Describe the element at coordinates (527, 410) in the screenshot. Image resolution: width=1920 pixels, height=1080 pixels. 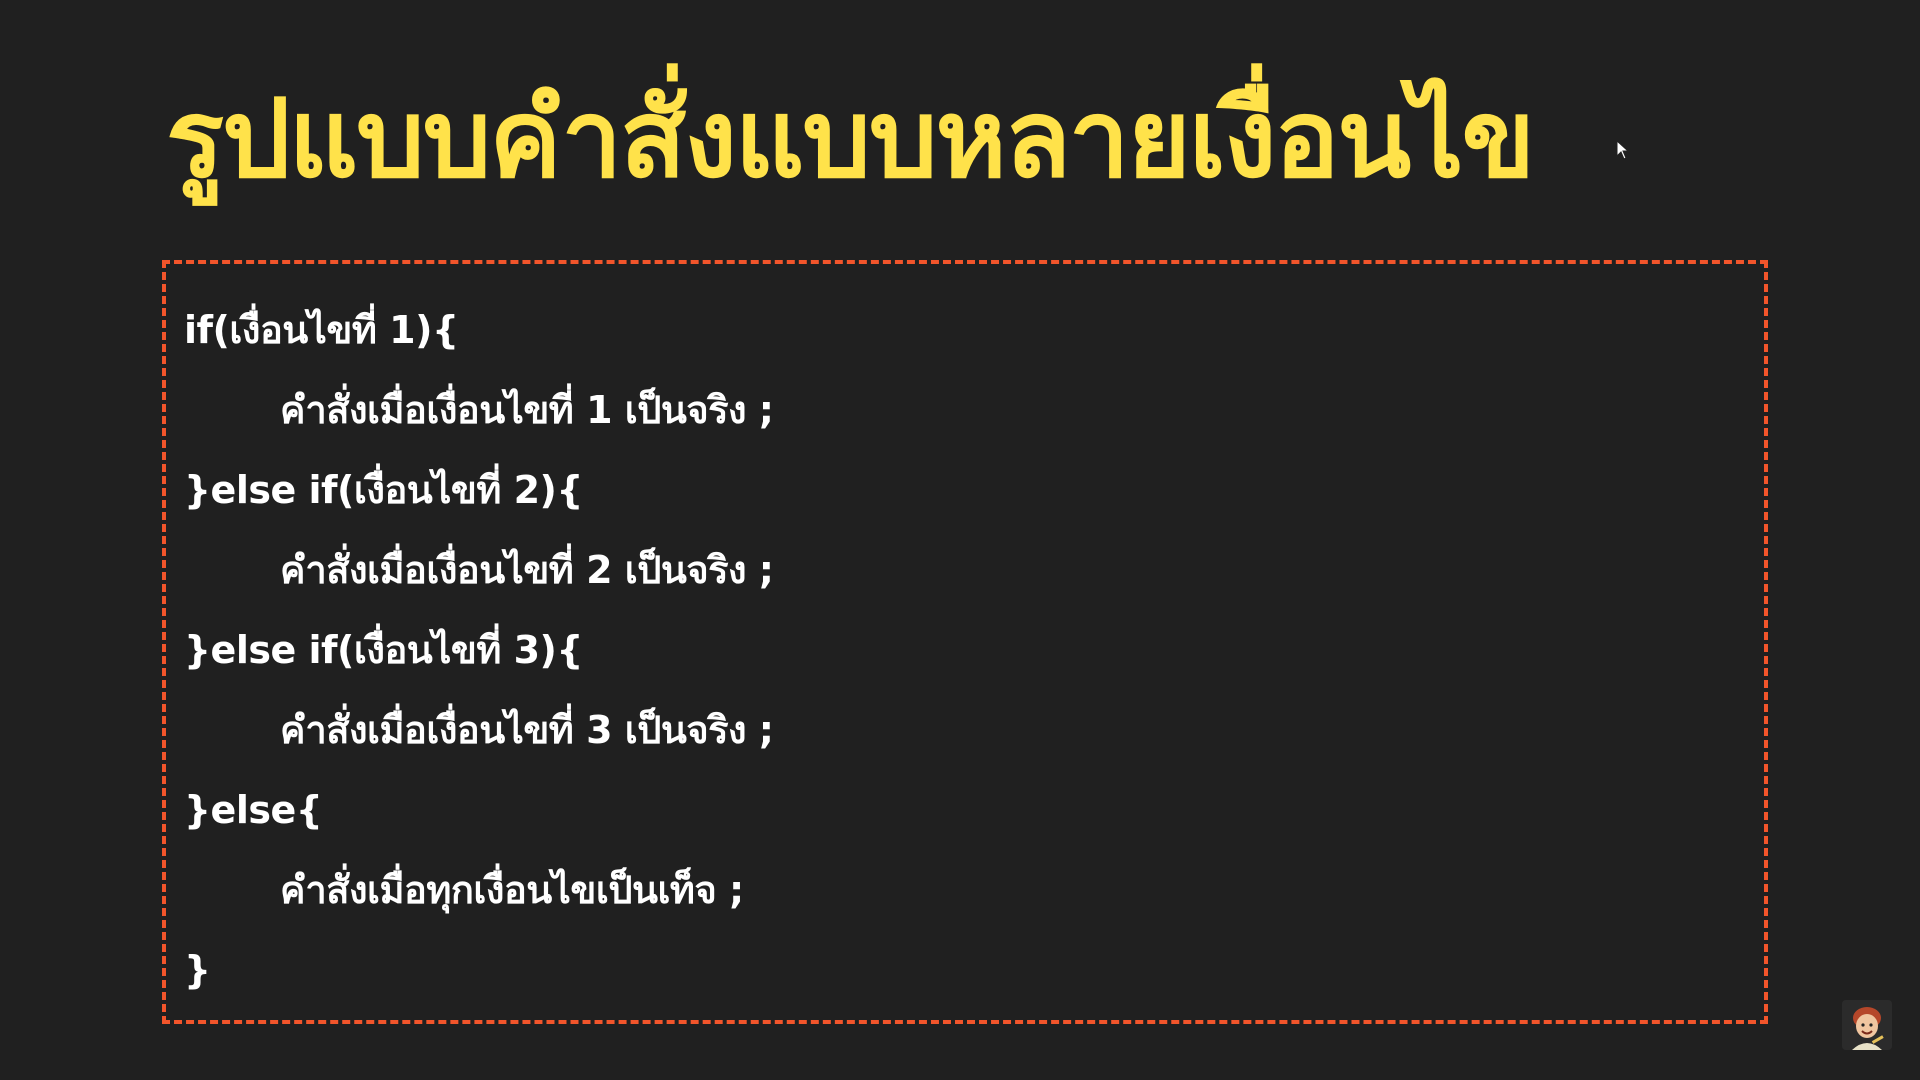
I see `code-line: คำสั่งเมื่อเงื่อนไขที่ 1 เป็นจริง ;` at that location.